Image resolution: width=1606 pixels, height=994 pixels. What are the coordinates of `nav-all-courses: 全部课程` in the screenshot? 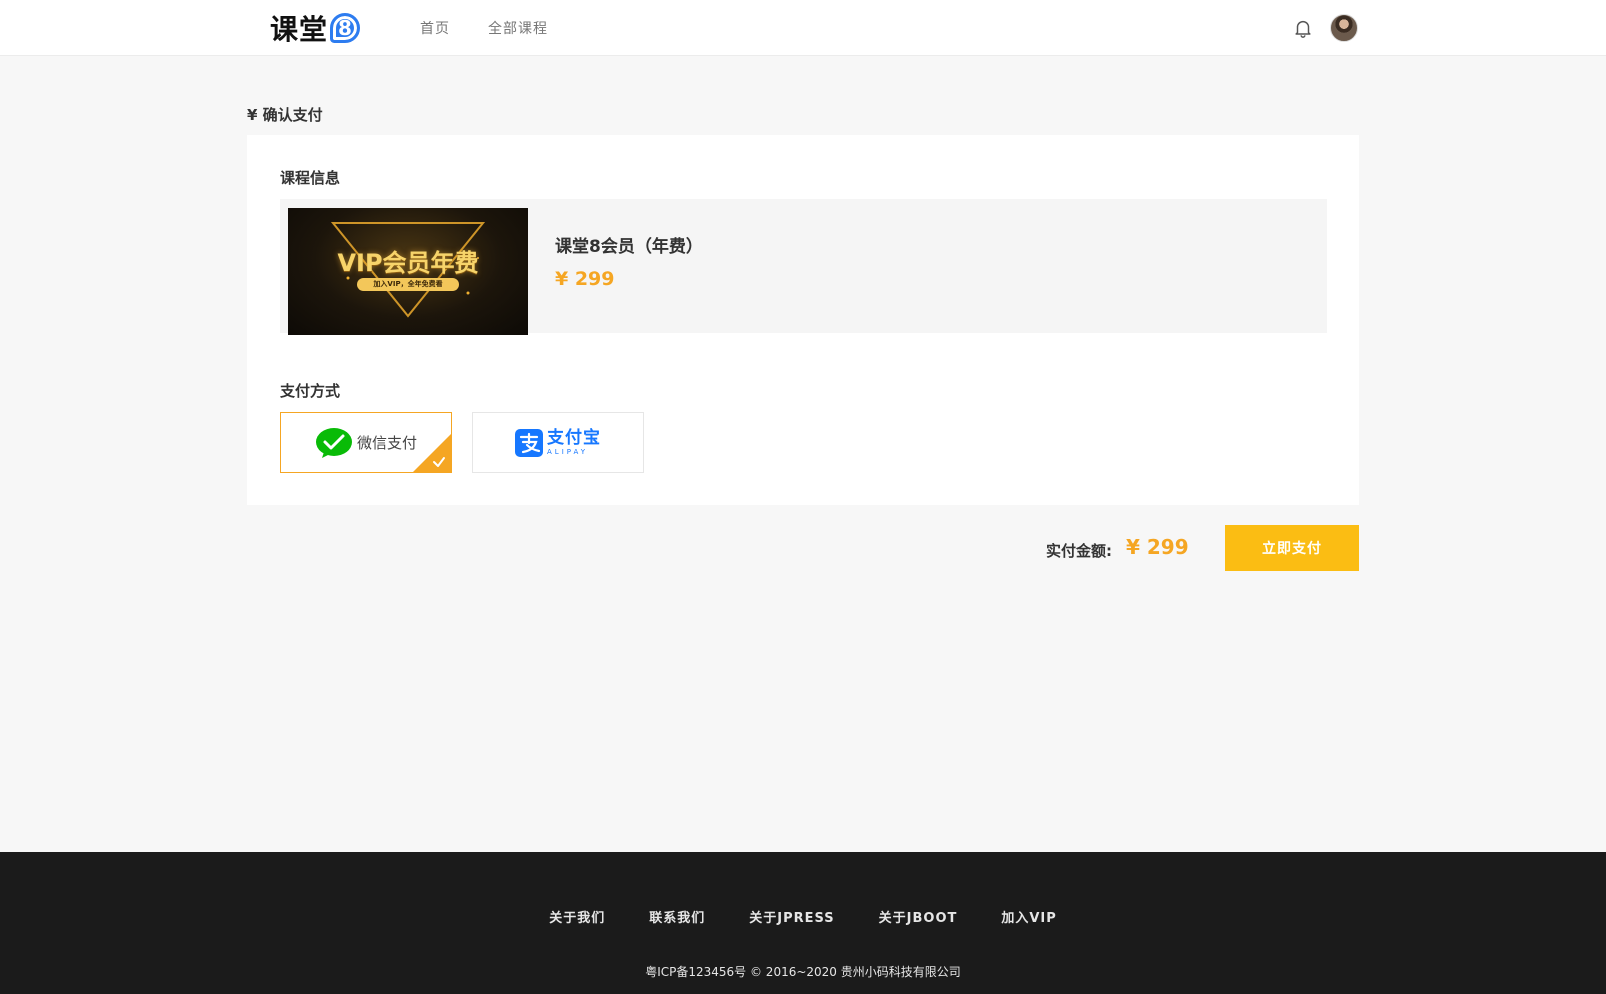 It's located at (518, 28).